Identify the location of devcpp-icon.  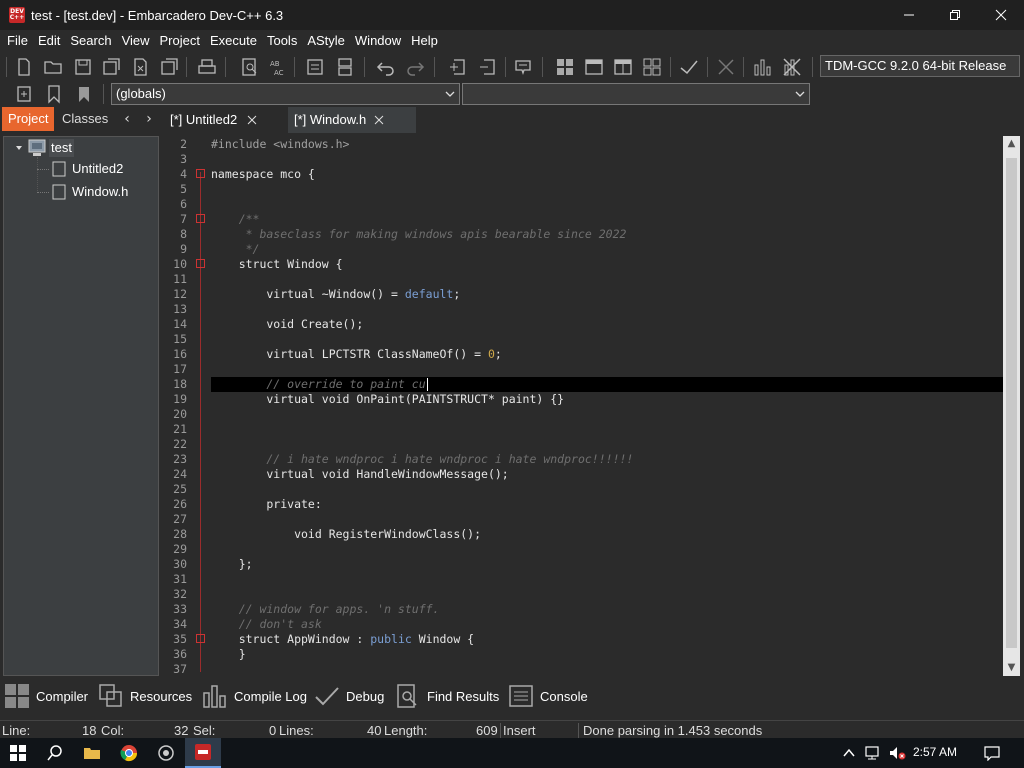
(203, 752).